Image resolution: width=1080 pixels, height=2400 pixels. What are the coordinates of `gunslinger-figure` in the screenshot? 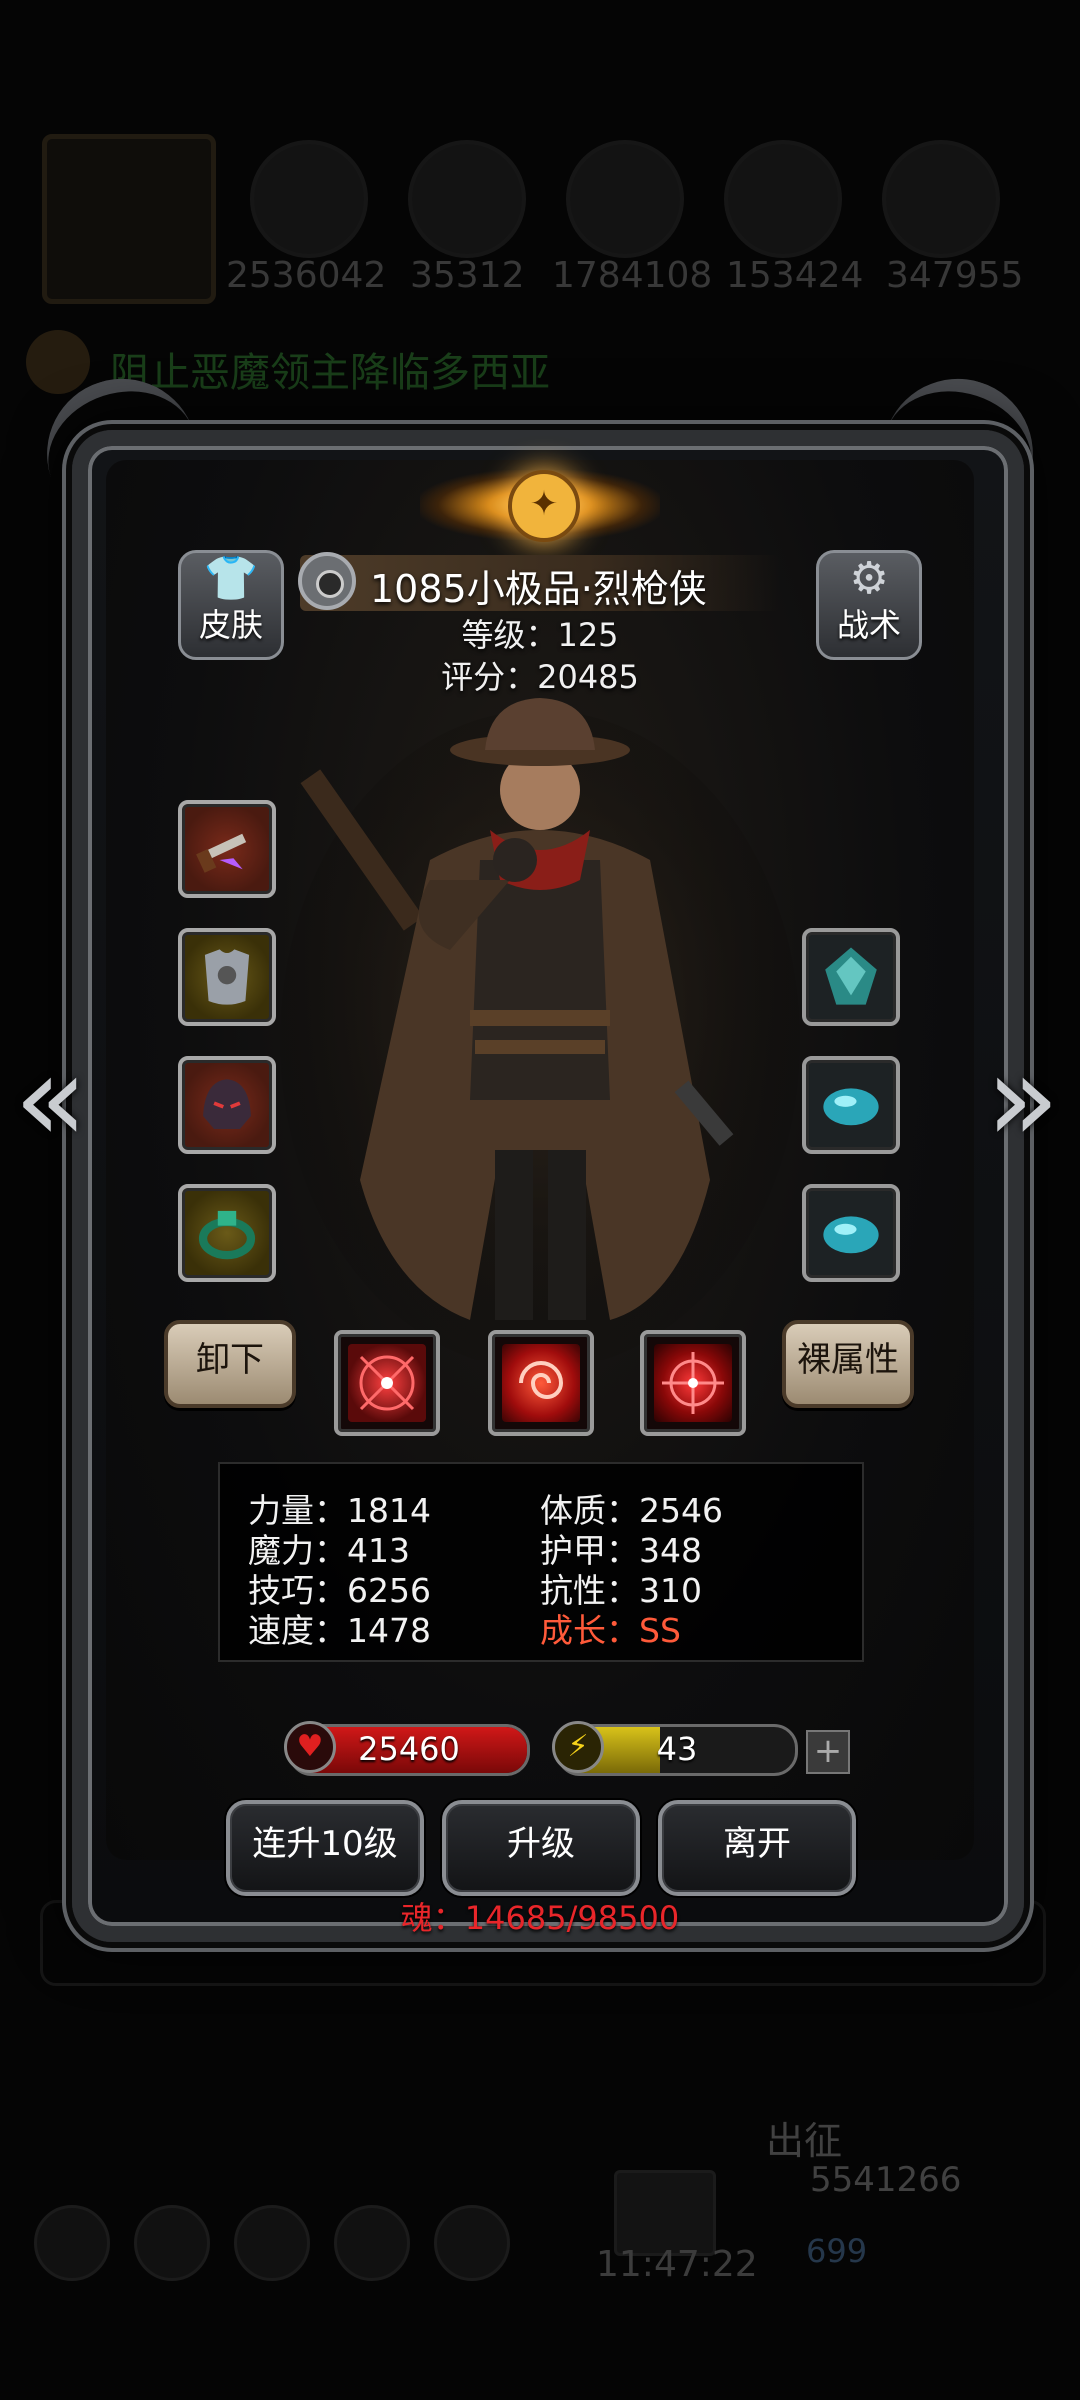 It's located at (540, 1034).